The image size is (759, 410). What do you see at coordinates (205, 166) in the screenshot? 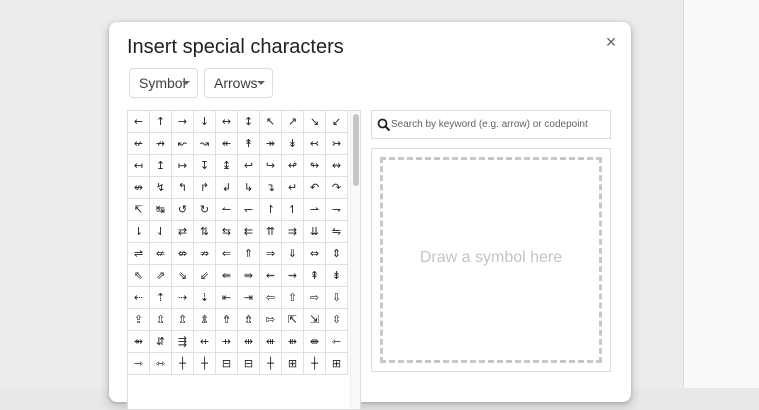
I see `symbol-cell: ↧` at bounding box center [205, 166].